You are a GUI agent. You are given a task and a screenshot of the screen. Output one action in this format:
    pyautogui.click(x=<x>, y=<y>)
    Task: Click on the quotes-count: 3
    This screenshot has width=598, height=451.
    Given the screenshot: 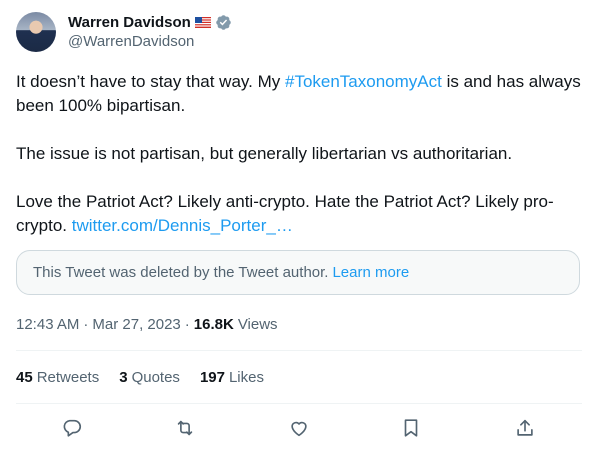 What is the action you would take?
    pyautogui.click(x=123, y=377)
    